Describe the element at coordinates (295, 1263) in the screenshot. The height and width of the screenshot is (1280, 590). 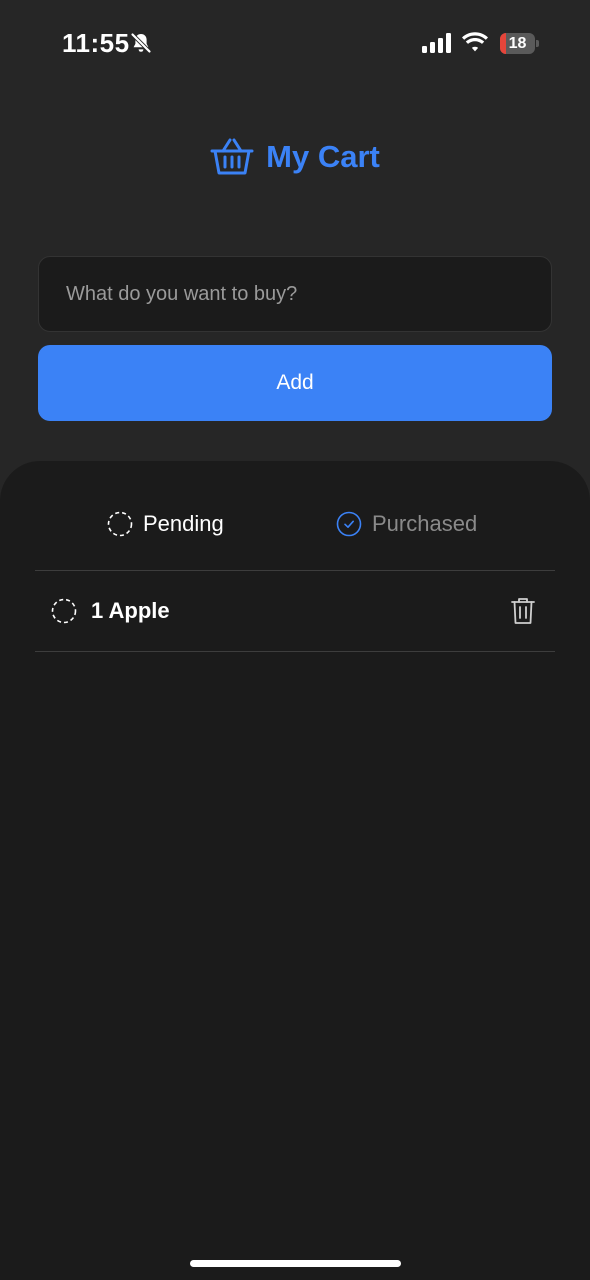
I see `home-indicator` at that location.